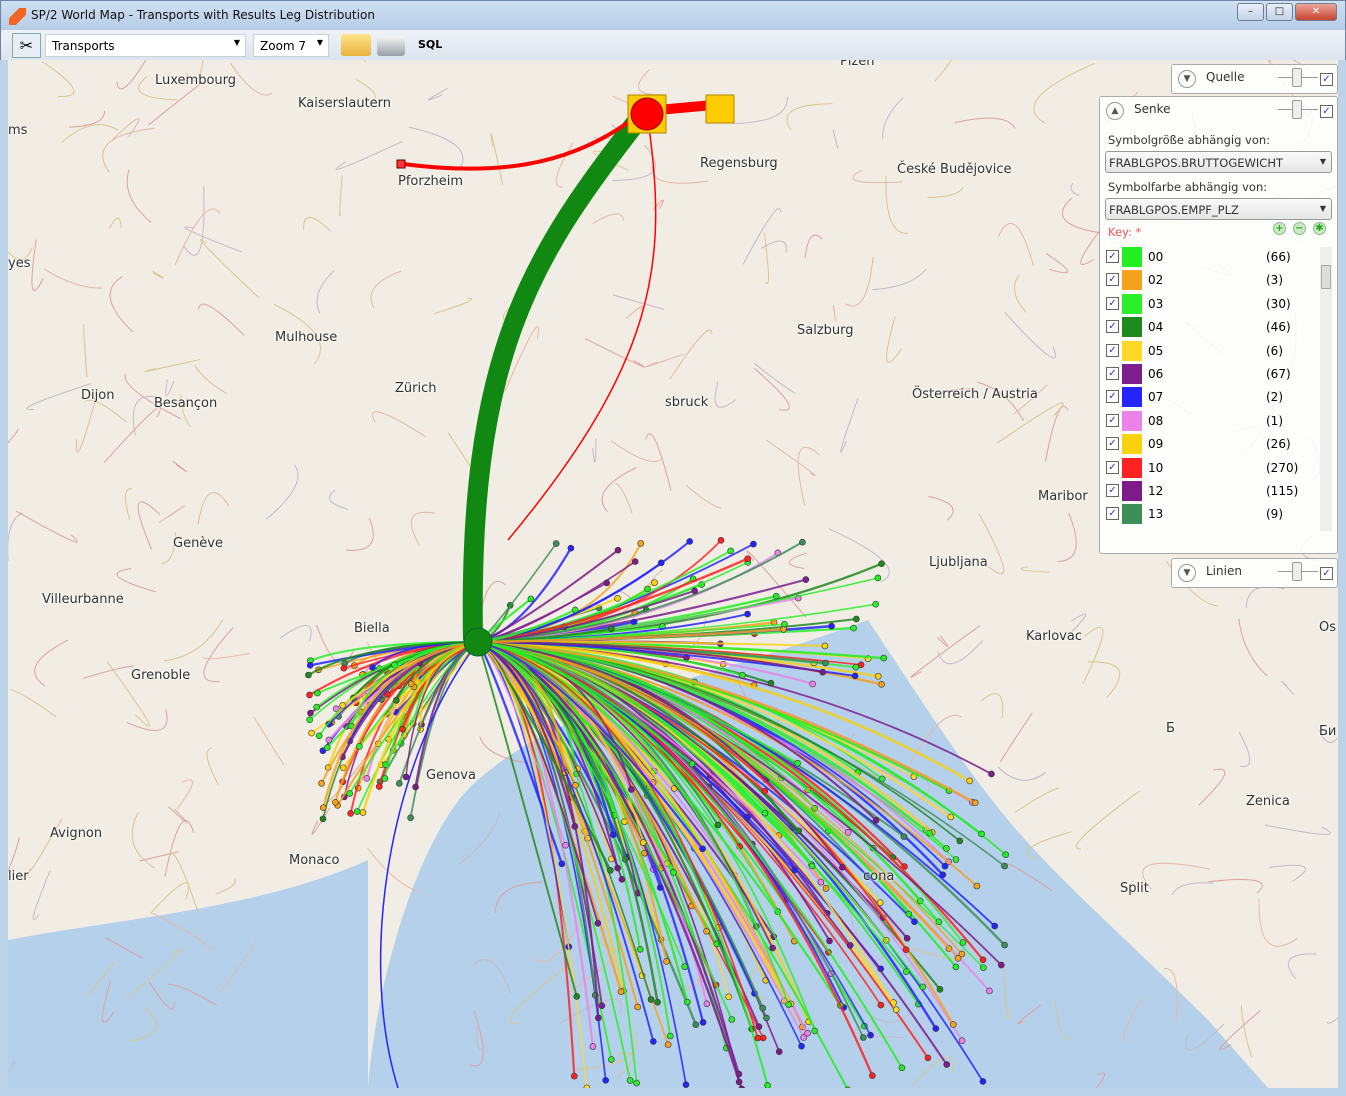 The image size is (1346, 1096). What do you see at coordinates (1316, 12) in the screenshot?
I see `close-button: ✕` at bounding box center [1316, 12].